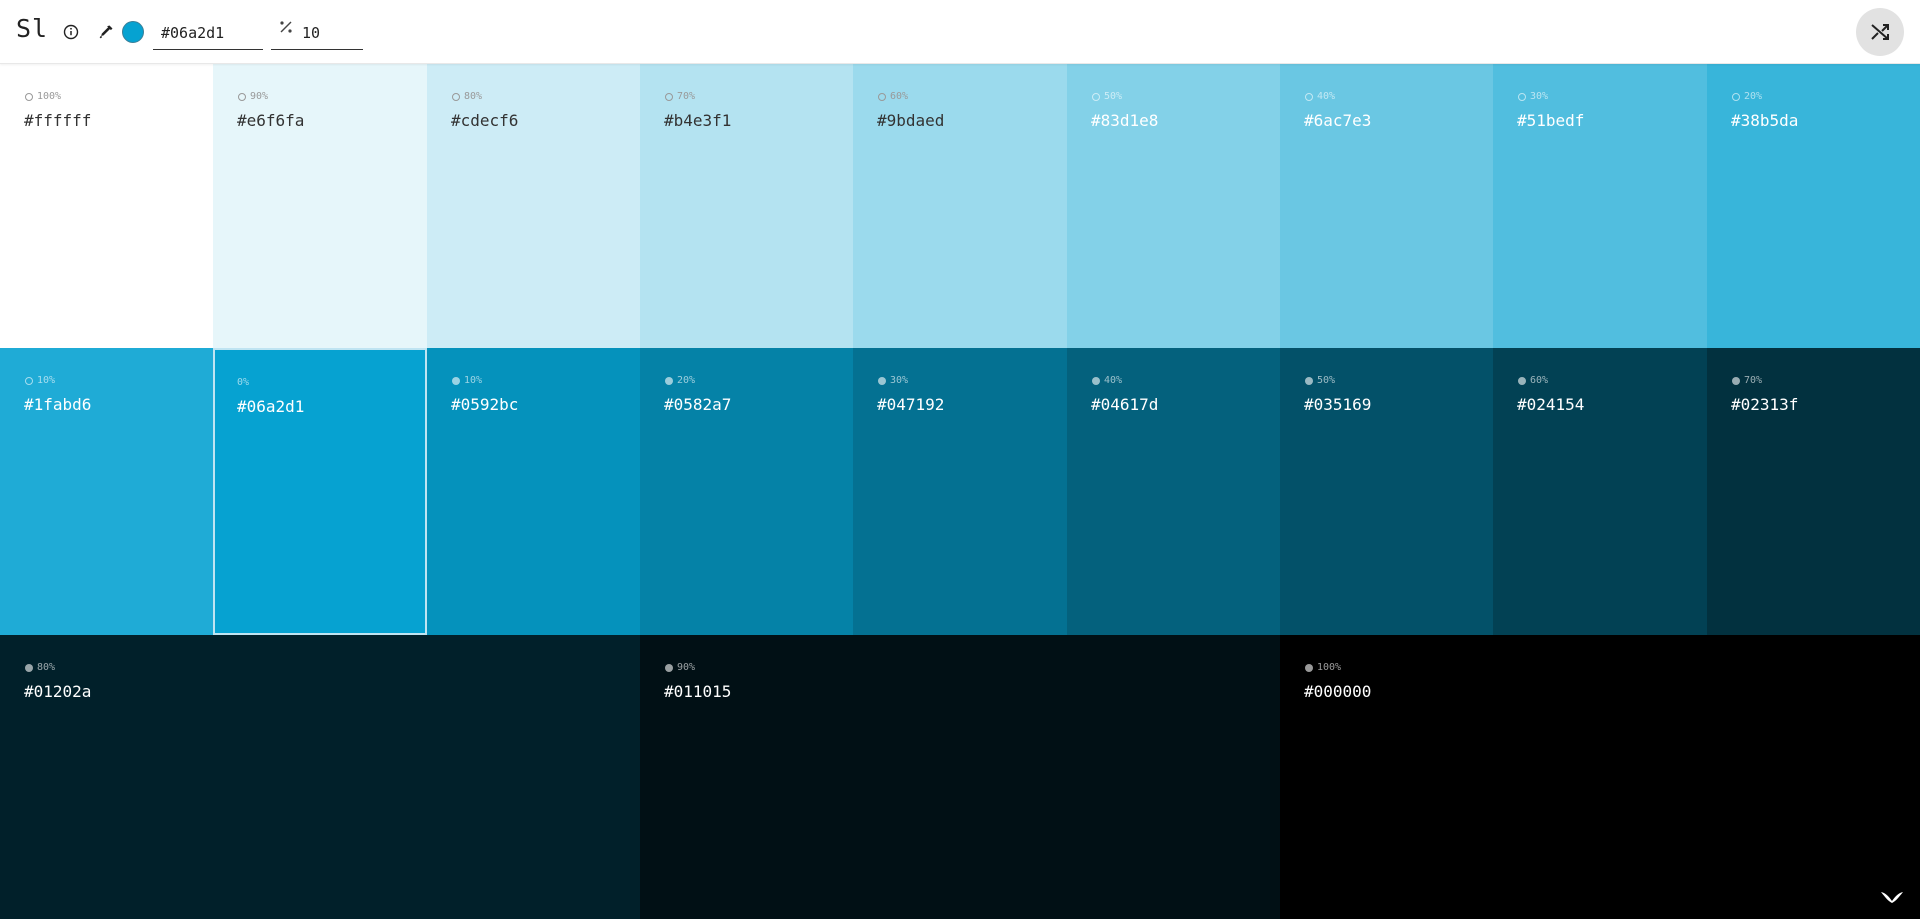 Image resolution: width=1920 pixels, height=919 pixels. What do you see at coordinates (485, 120) in the screenshot?
I see `swatch-hex-label: #cdecf6` at bounding box center [485, 120].